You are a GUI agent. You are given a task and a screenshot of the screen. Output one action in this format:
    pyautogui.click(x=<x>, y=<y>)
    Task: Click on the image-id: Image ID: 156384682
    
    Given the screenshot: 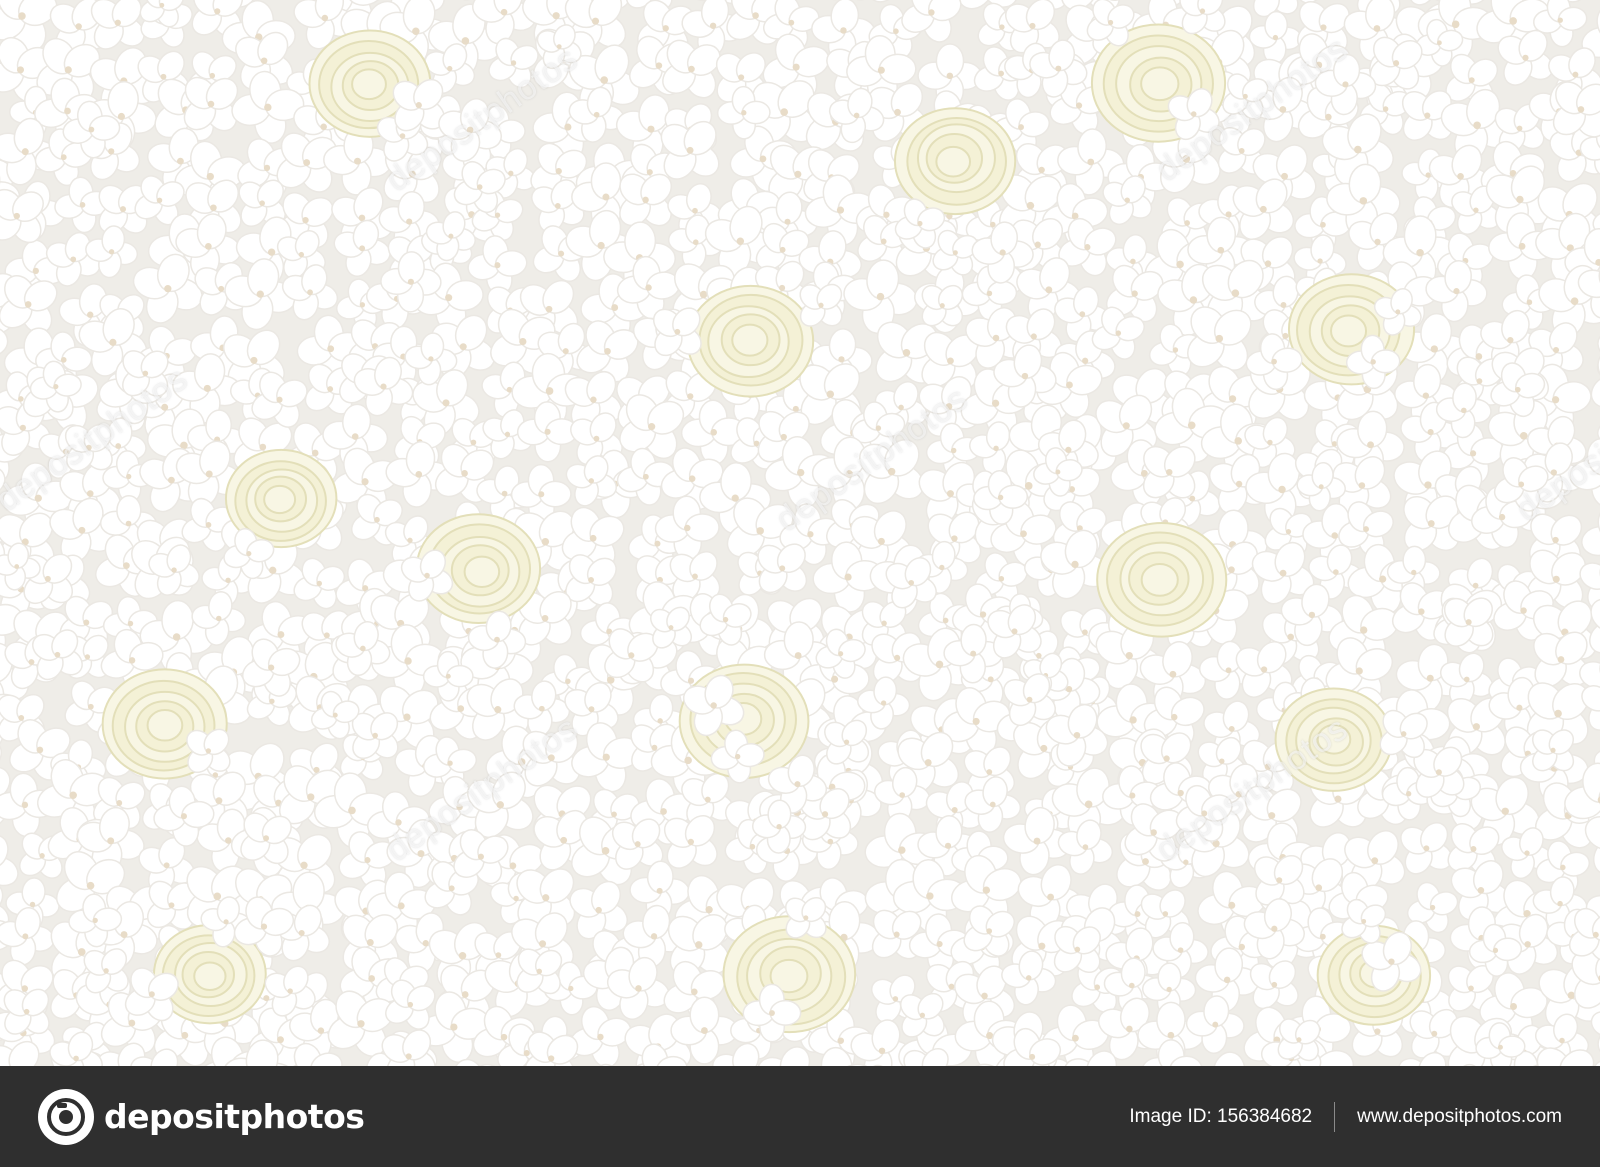 What is the action you would take?
    pyautogui.click(x=1221, y=1116)
    